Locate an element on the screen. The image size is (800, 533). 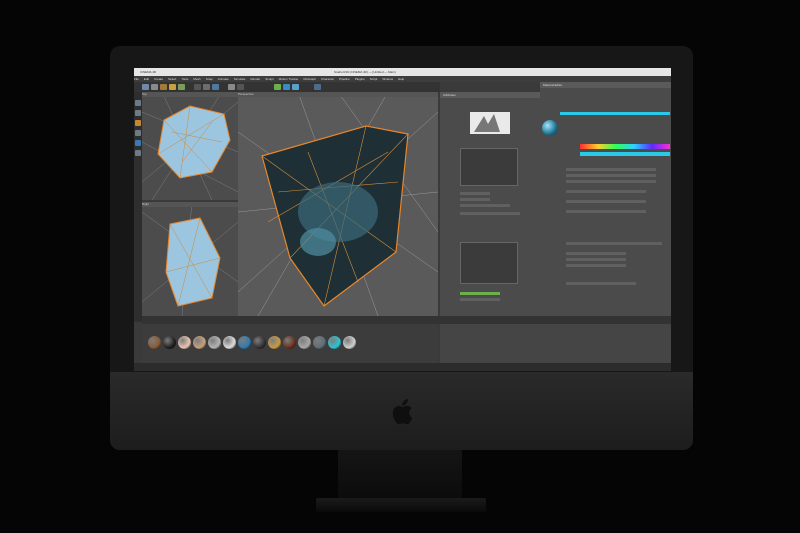
imac-foot is located at coordinates (401, 505).